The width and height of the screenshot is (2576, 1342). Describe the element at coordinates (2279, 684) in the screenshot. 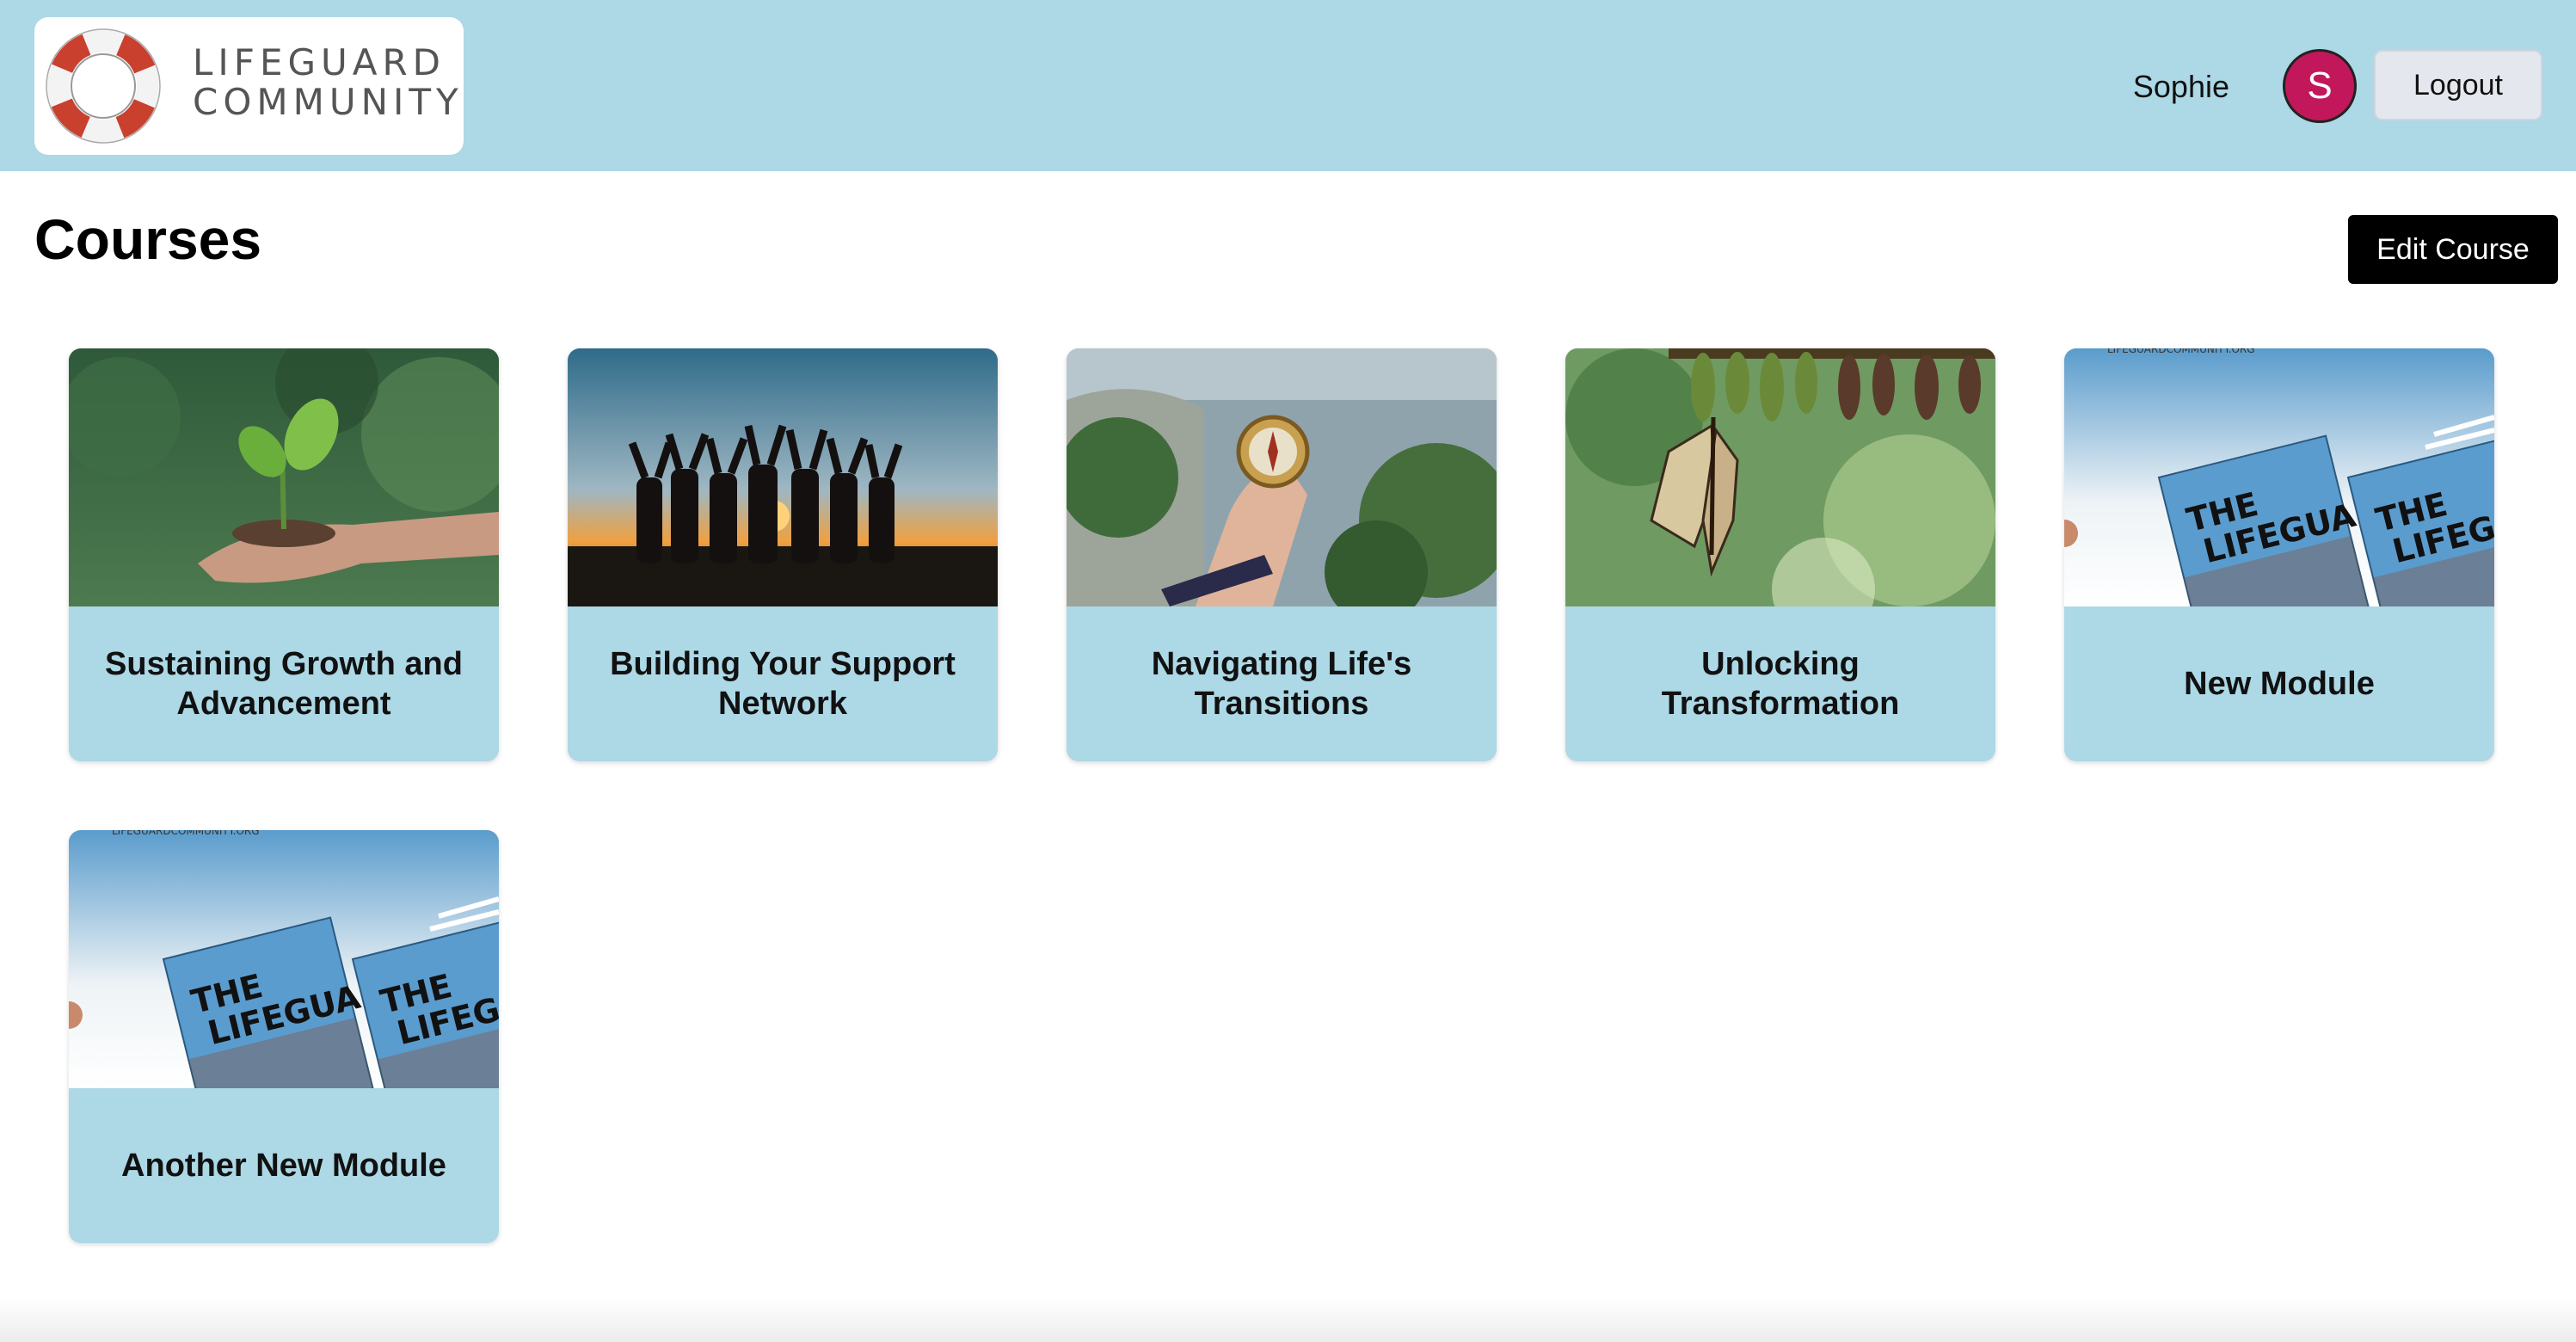

I see `card-title: New Module` at that location.